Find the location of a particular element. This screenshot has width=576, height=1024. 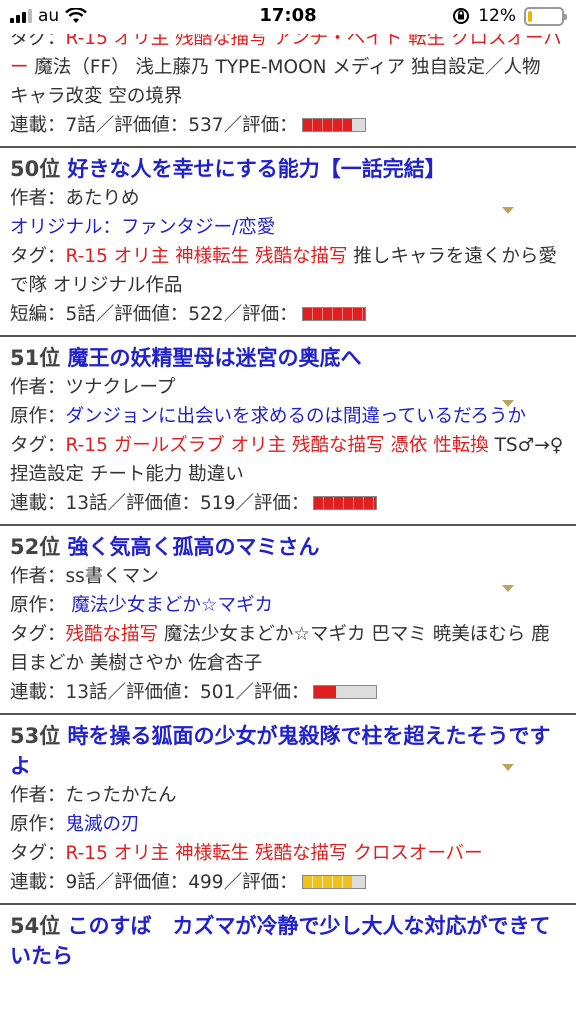

rank-label: 53位 is located at coordinates (35, 736).